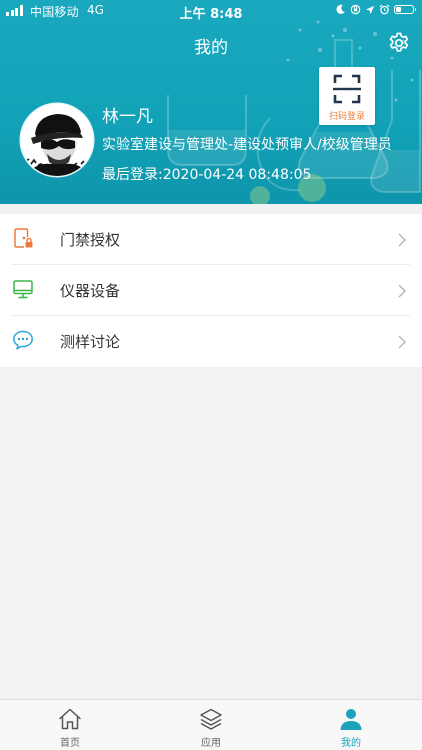  I want to click on menu-item-sample-discussion: 测样讨论, so click(211, 341).